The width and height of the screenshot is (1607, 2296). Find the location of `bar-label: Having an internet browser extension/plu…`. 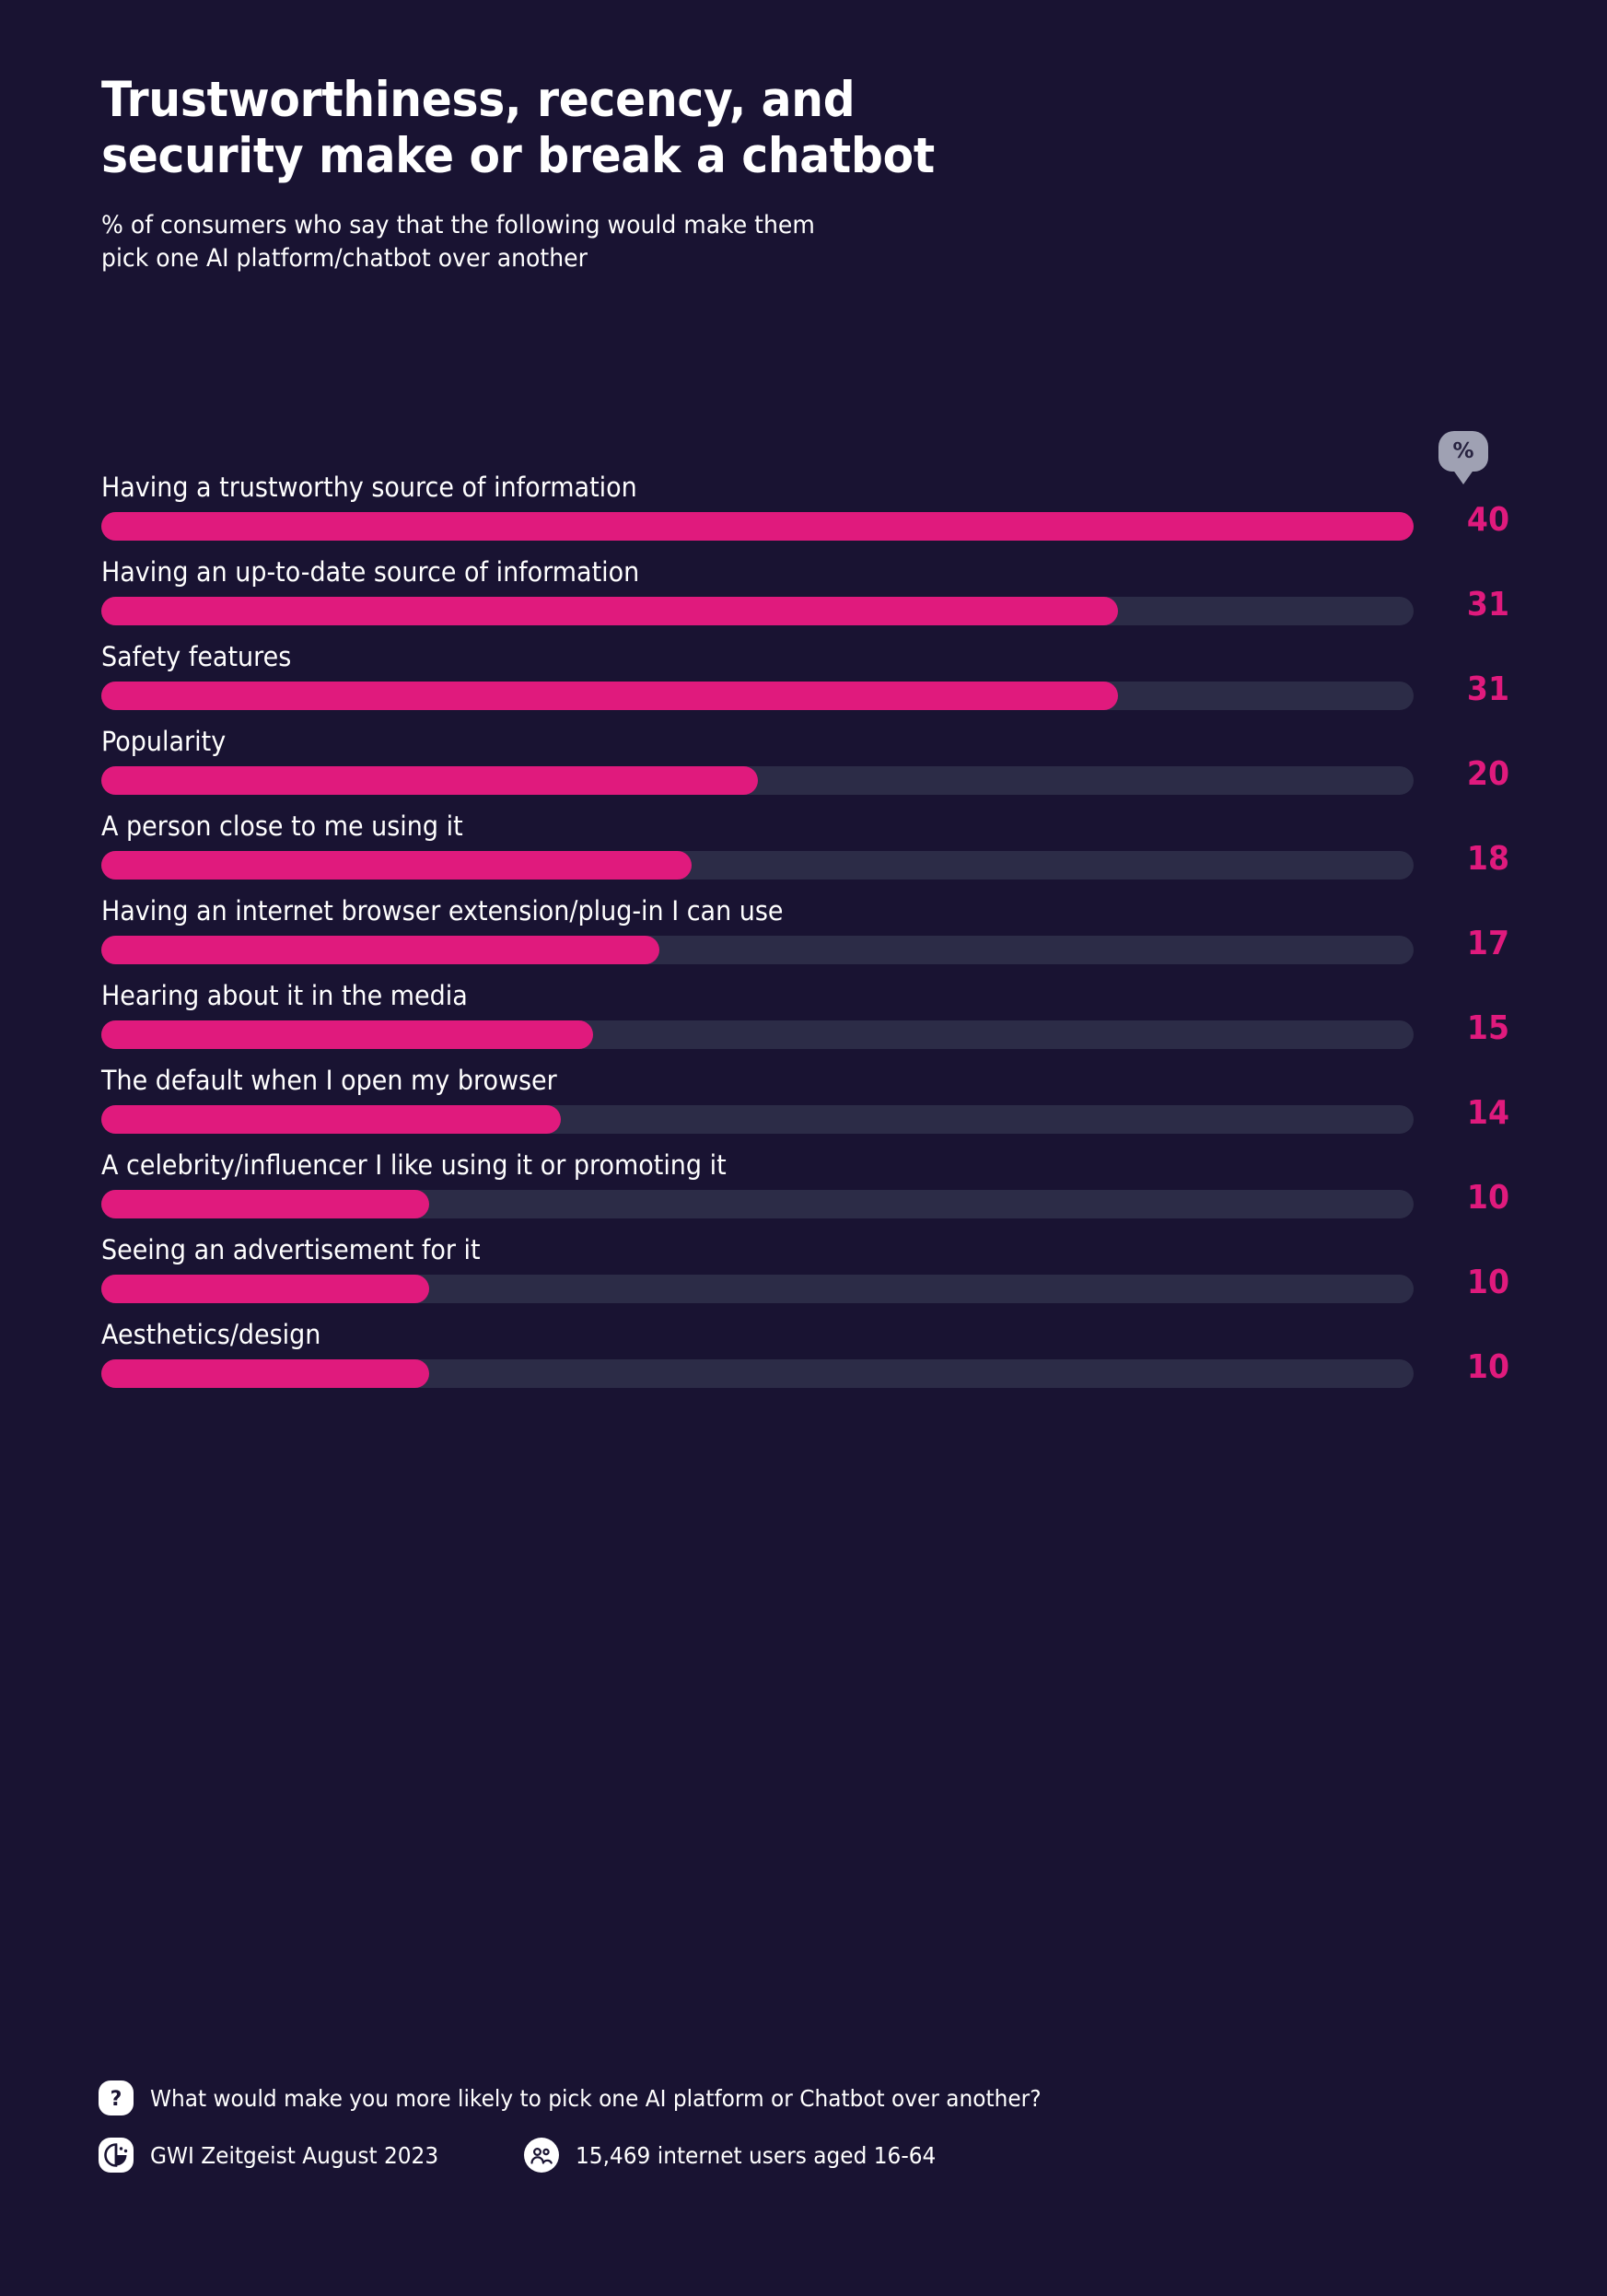

bar-label: Having an internet browser extension/plu… is located at coordinates (442, 911).